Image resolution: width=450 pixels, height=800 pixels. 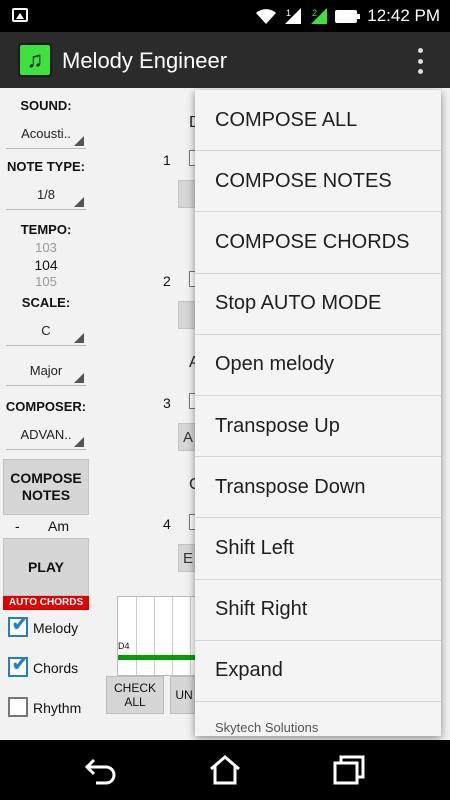 I want to click on menu-item-expand: Expand, so click(x=318, y=671).